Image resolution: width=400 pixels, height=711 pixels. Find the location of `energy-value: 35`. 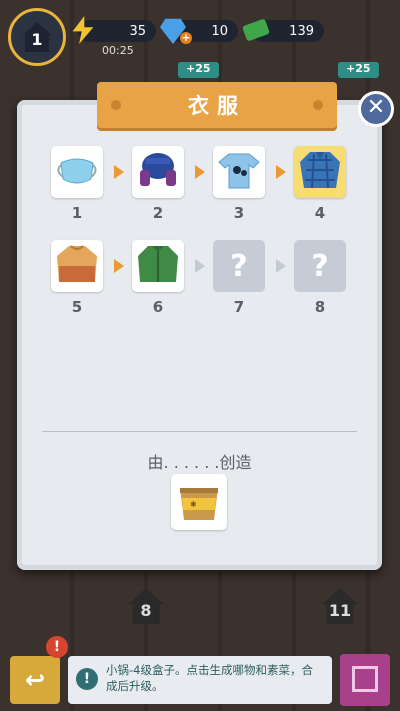

energy-value: 35 is located at coordinates (137, 31).